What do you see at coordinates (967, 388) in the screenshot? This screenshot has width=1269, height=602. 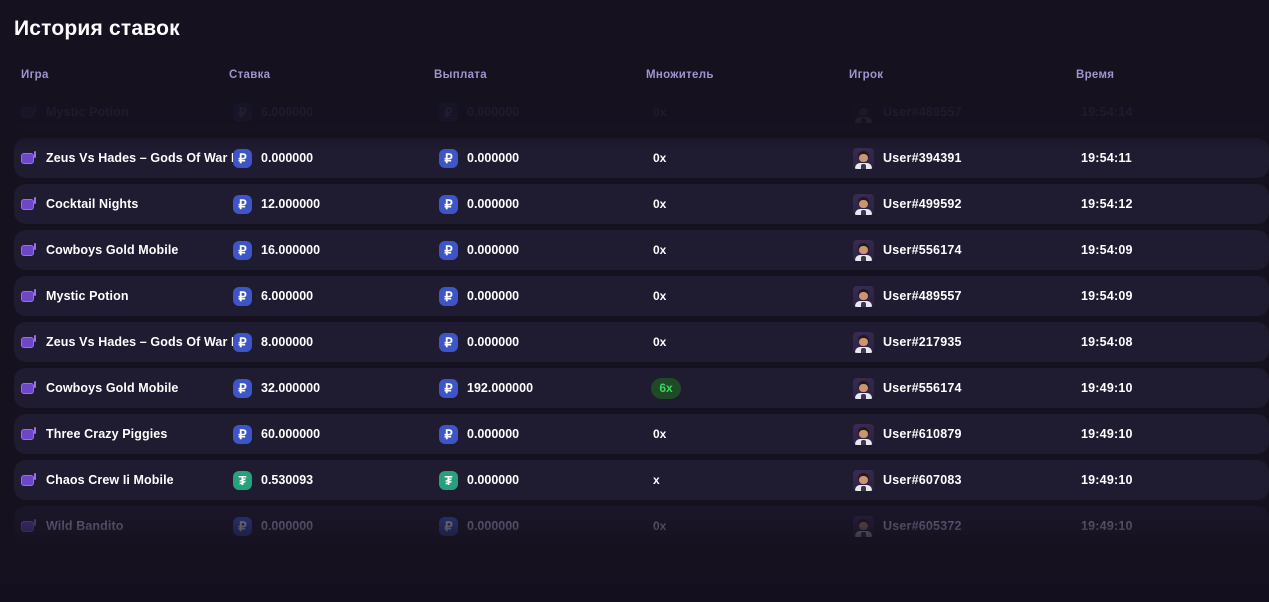 I see `cell-player: User#556174` at bounding box center [967, 388].